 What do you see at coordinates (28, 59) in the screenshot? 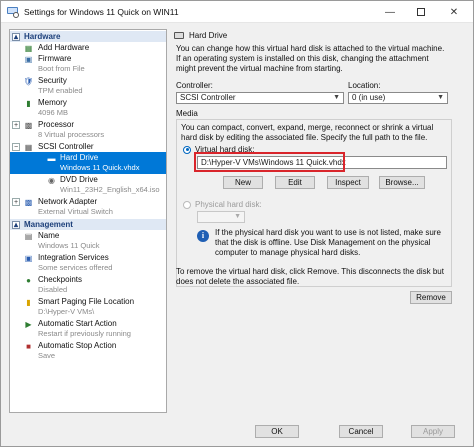
I see `firmware-icon: ▣` at bounding box center [28, 59].